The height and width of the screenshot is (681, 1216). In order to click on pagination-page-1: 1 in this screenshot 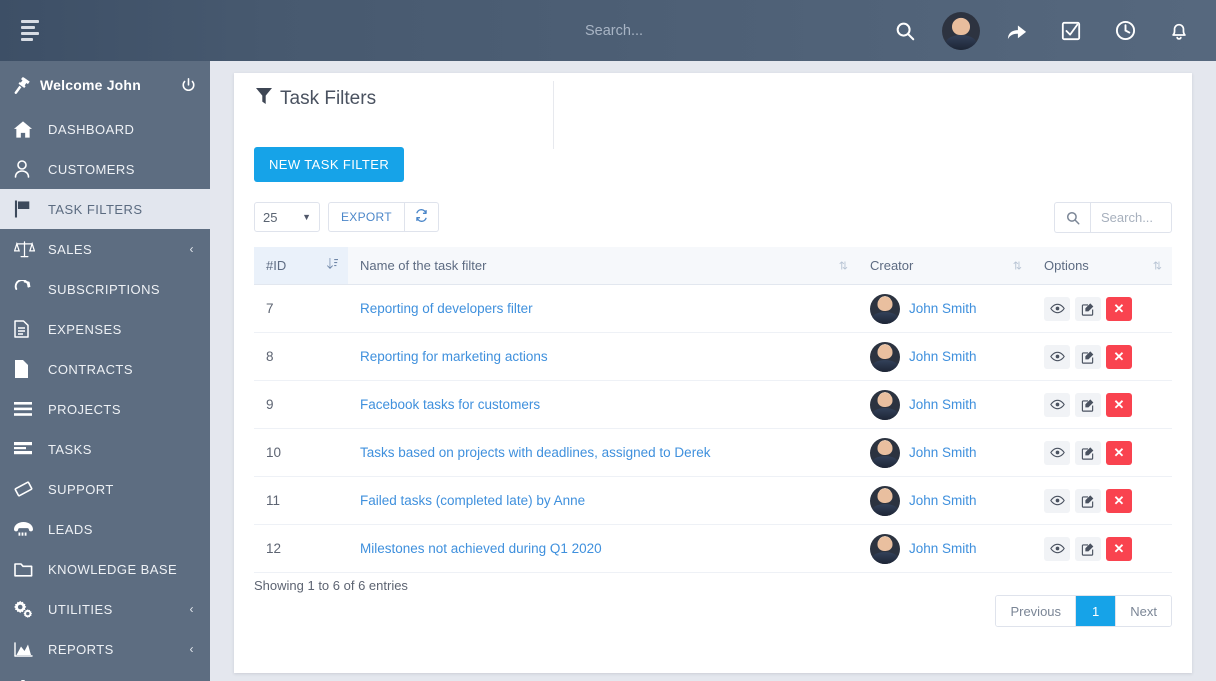, I will do `click(1096, 611)`.